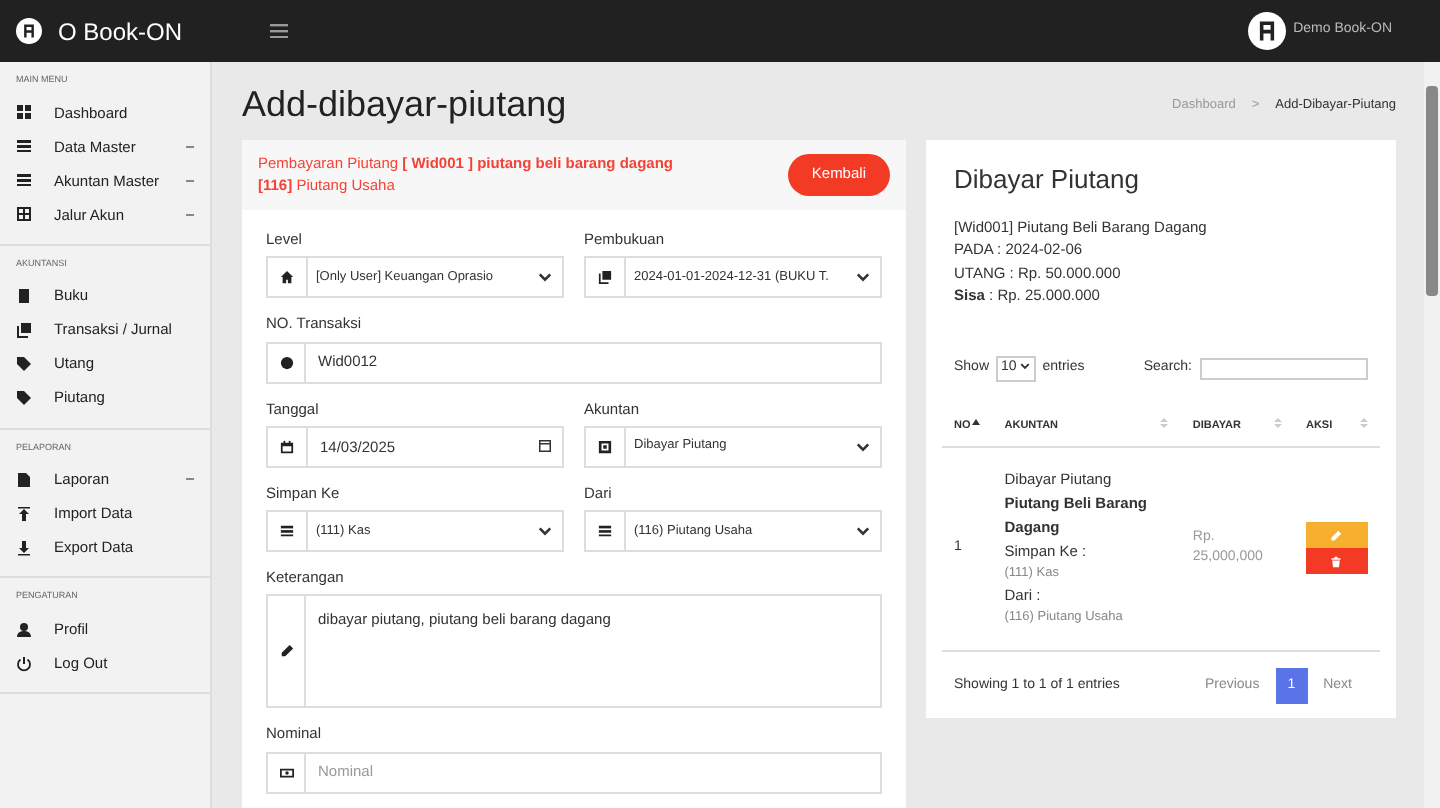 This screenshot has height=808, width=1440. What do you see at coordinates (24, 547) in the screenshot?
I see `download-icon` at bounding box center [24, 547].